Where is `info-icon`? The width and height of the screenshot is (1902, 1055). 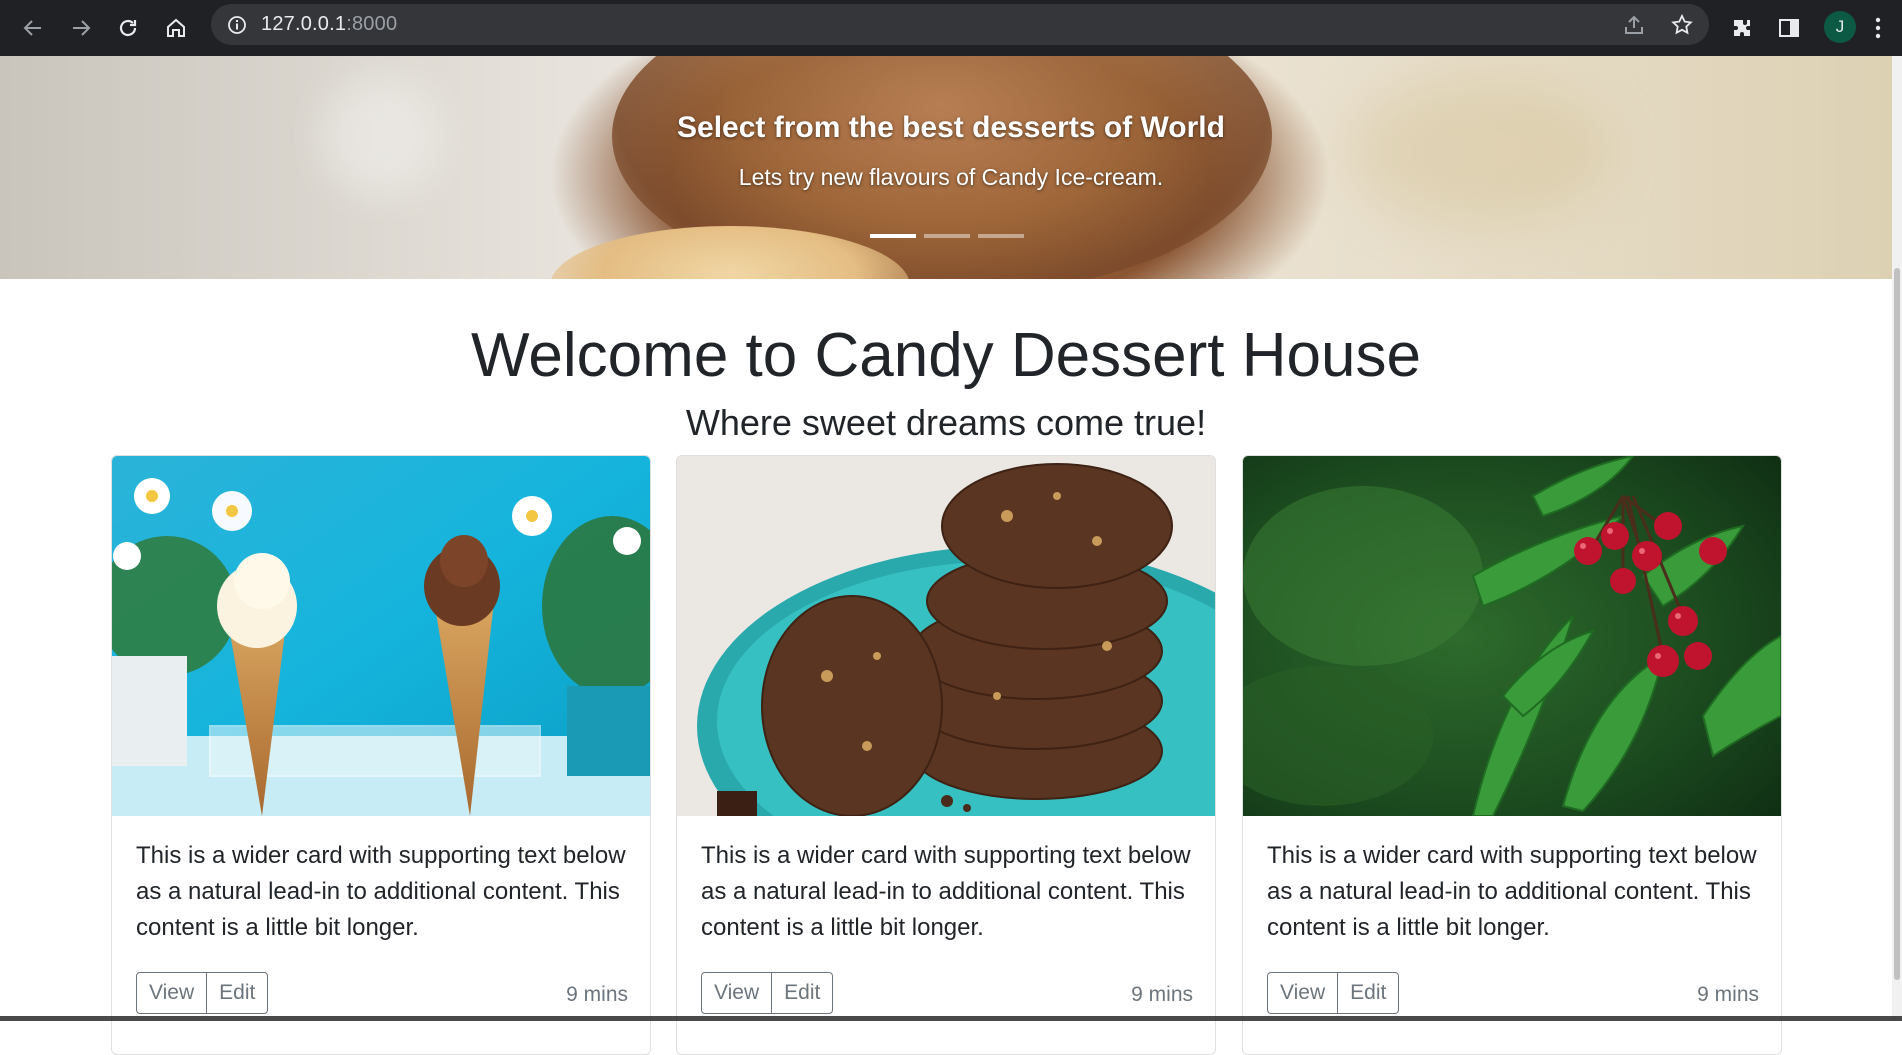
info-icon is located at coordinates (237, 25).